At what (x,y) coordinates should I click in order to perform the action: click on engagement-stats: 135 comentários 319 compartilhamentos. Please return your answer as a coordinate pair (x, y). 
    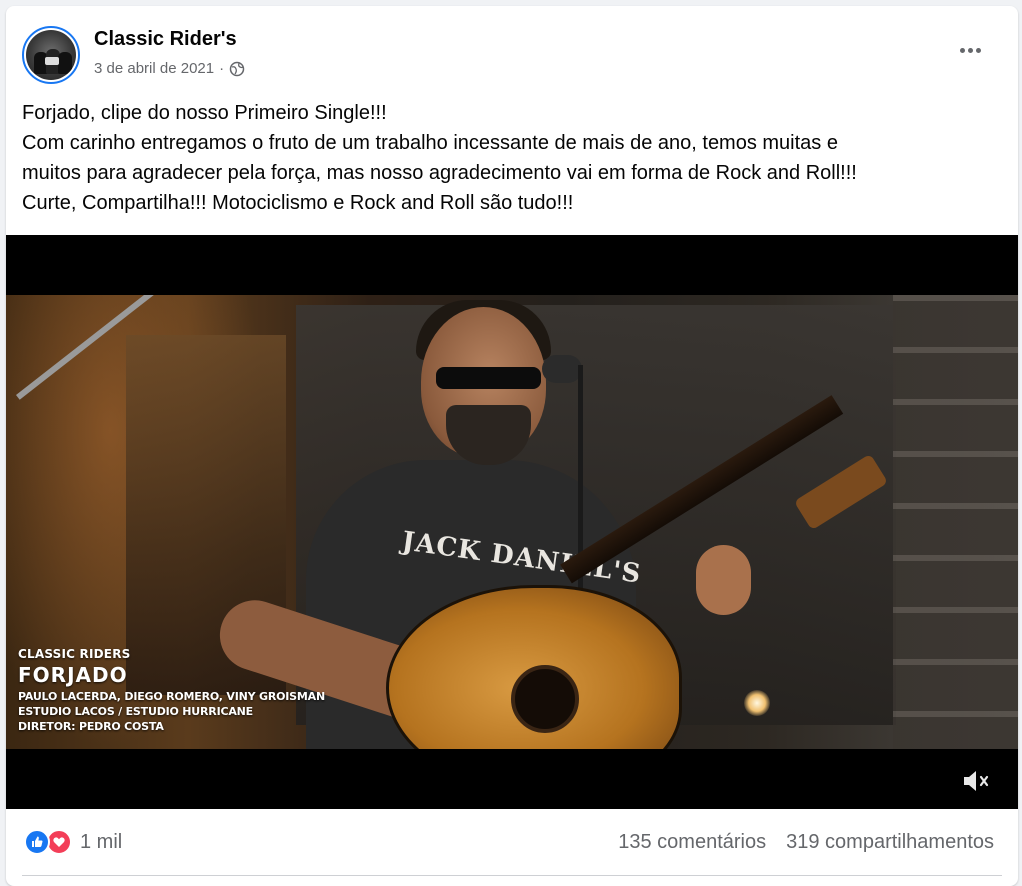
    Looking at the image, I should click on (806, 842).